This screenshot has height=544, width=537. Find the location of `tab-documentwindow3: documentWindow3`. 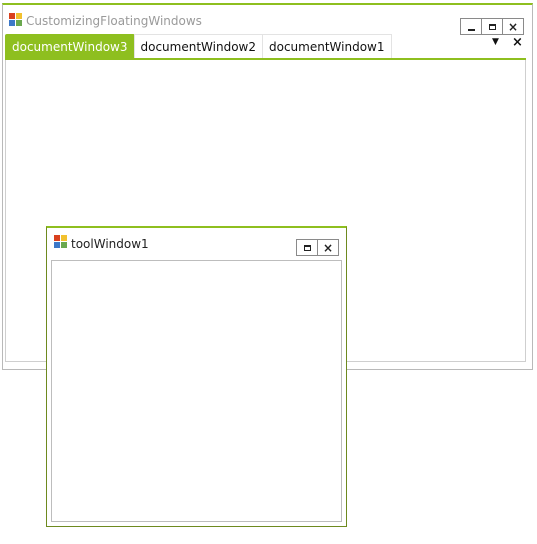

tab-documentwindow3: documentWindow3 is located at coordinates (70, 46).